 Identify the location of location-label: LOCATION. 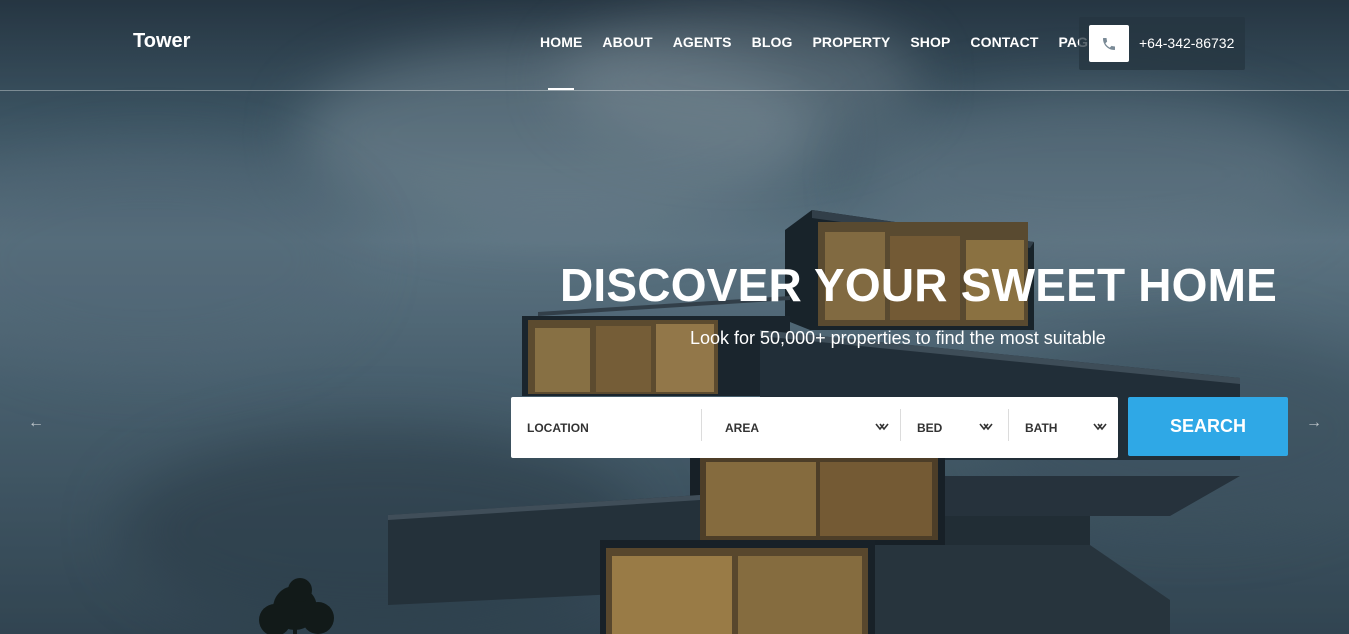
(558, 427).